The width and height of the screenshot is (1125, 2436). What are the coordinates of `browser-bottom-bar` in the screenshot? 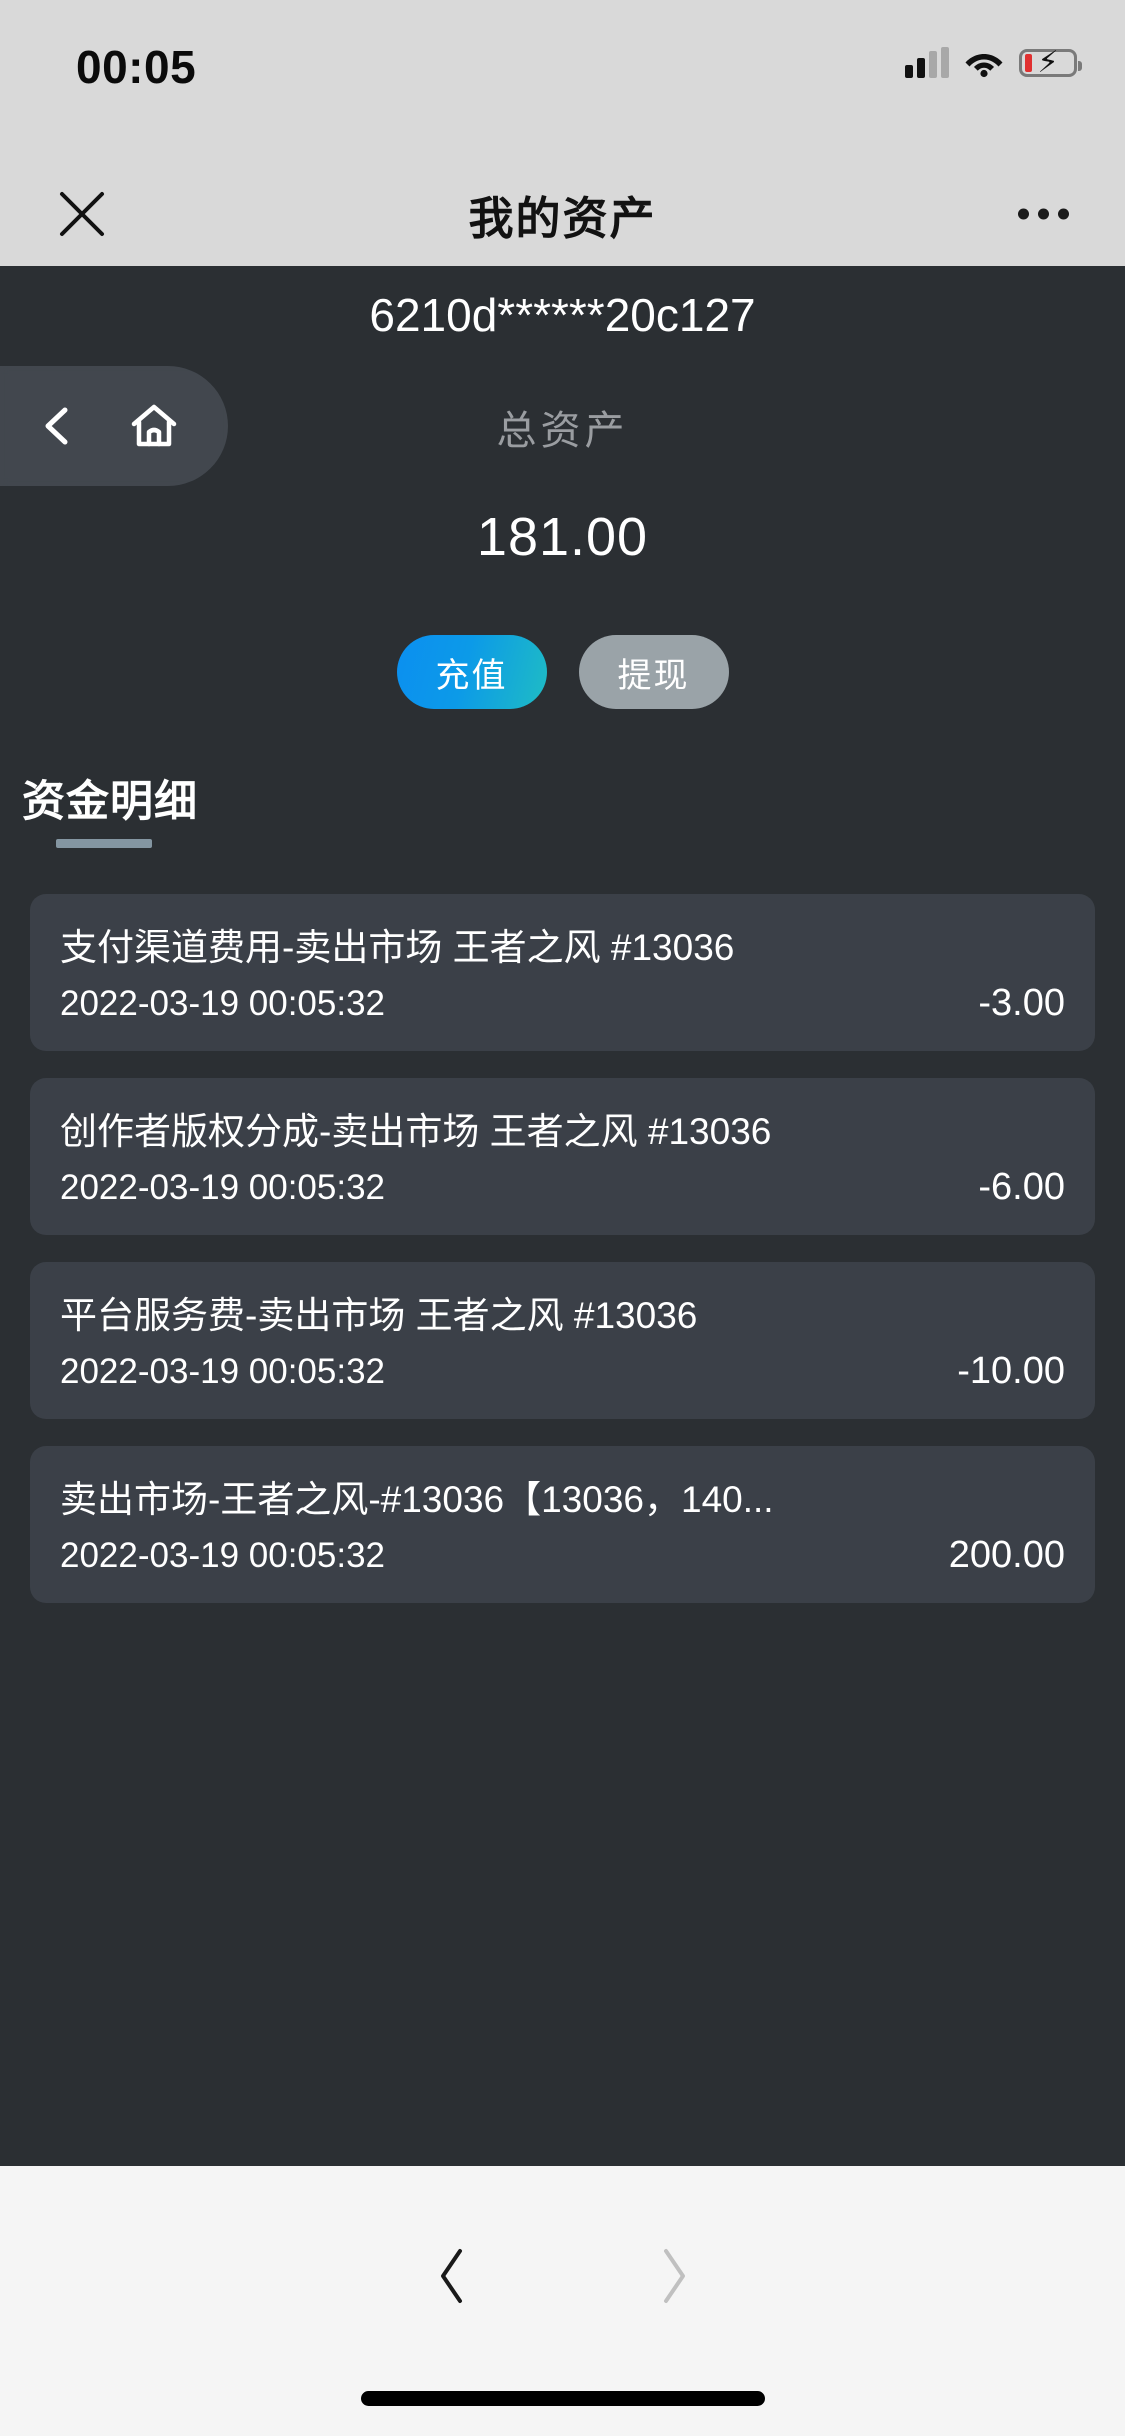 It's located at (562, 2301).